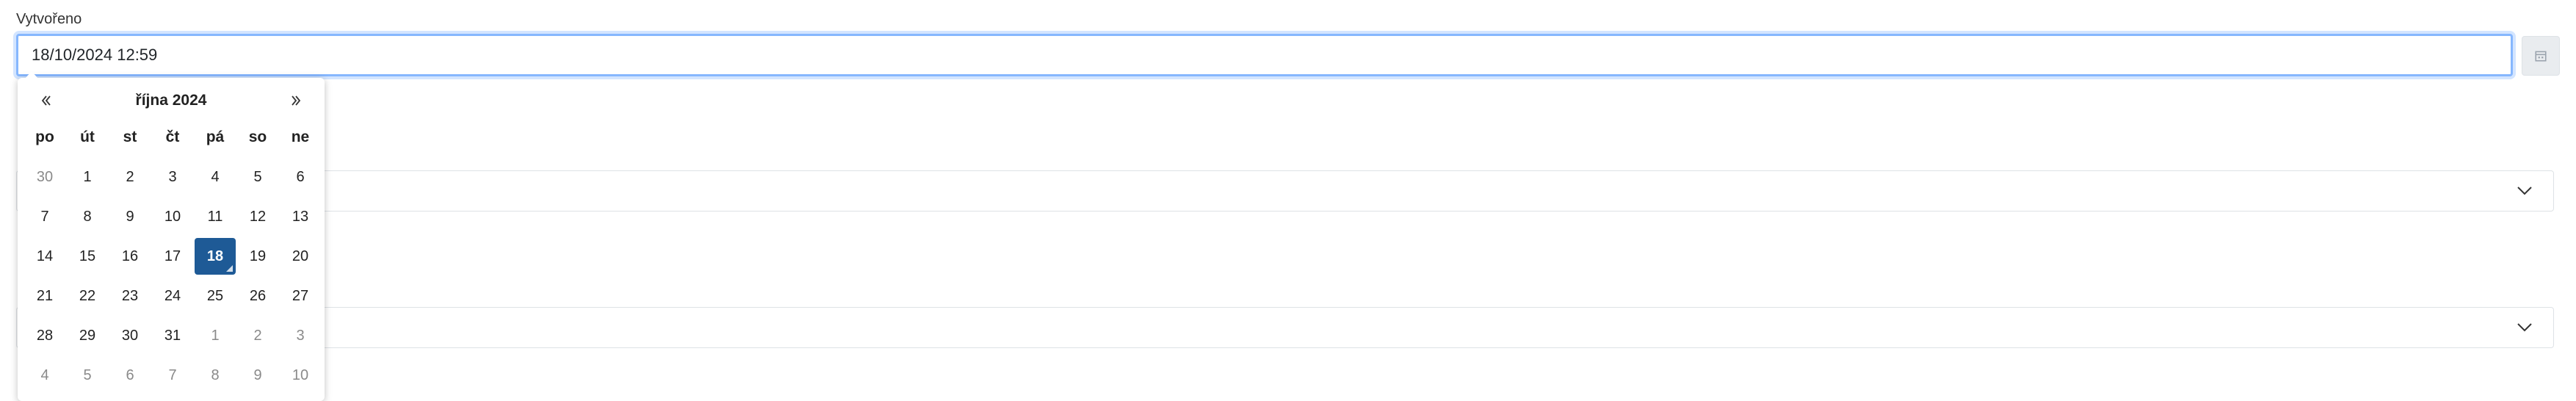 The image size is (2576, 401). I want to click on weekday-header: po, so click(44, 137).